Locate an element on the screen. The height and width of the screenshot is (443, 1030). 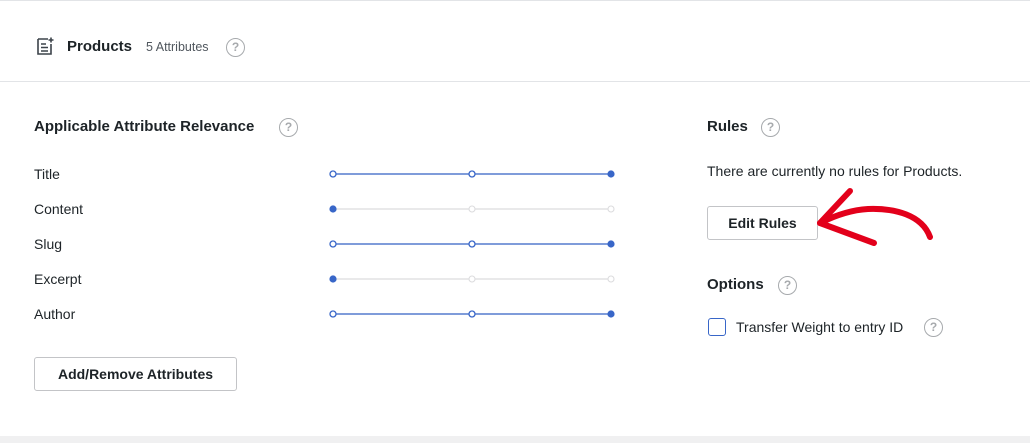
attribute-label-title: Title is located at coordinates (47, 174).